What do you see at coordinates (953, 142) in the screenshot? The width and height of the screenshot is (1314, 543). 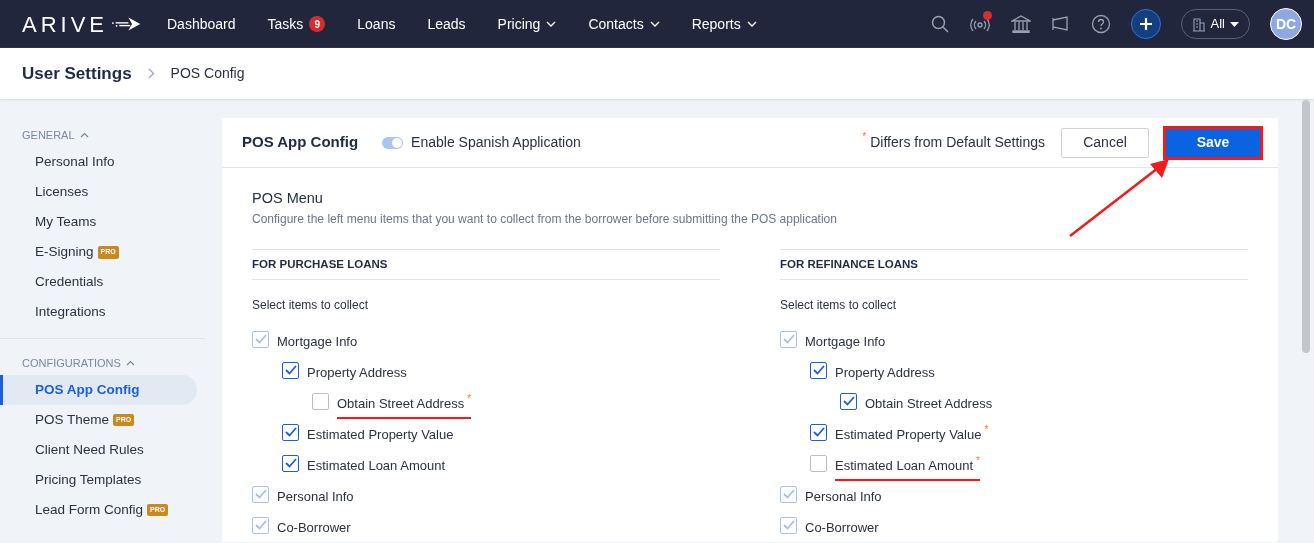 I see `legend-text: * Differs from Default Settings` at bounding box center [953, 142].